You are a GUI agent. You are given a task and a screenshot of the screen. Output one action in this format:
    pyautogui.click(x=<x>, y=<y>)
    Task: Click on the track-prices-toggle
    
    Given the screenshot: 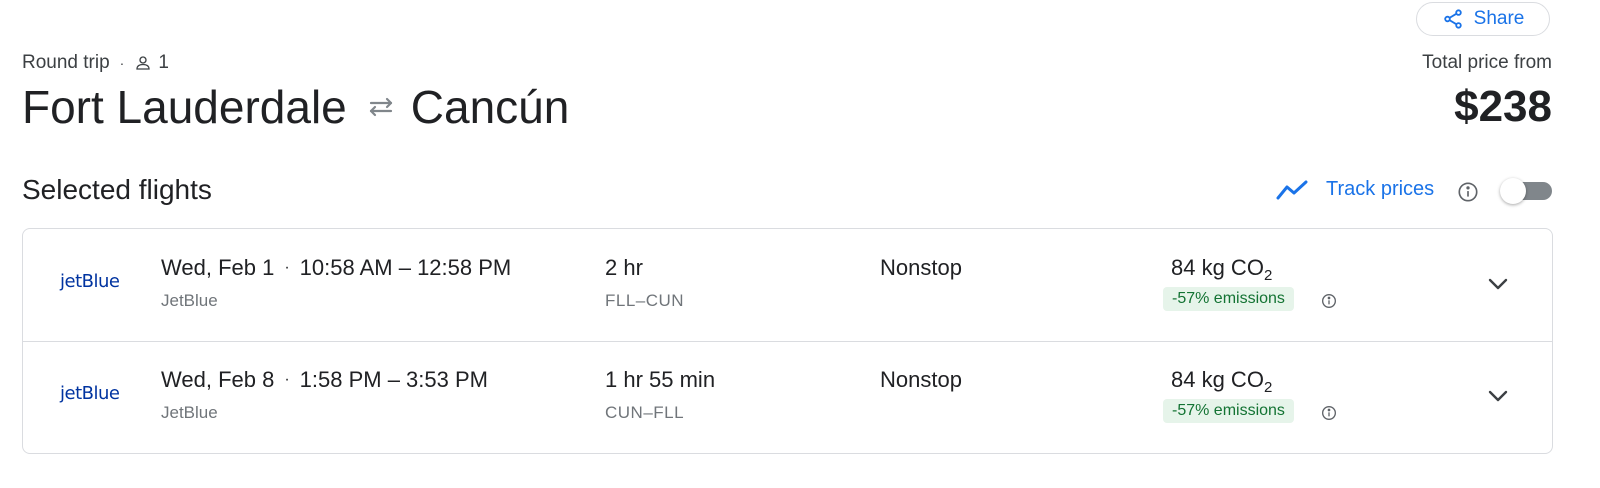 What is the action you would take?
    pyautogui.click(x=1527, y=191)
    